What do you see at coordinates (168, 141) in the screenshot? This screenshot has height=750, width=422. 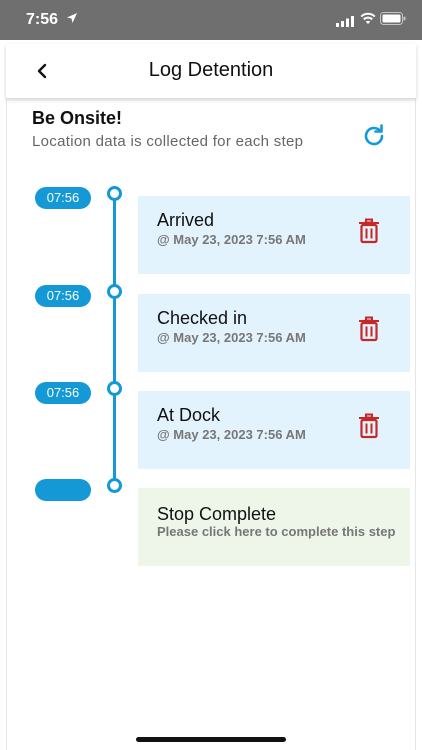 I see `section-subtitle: Location data is collected for each step` at bounding box center [168, 141].